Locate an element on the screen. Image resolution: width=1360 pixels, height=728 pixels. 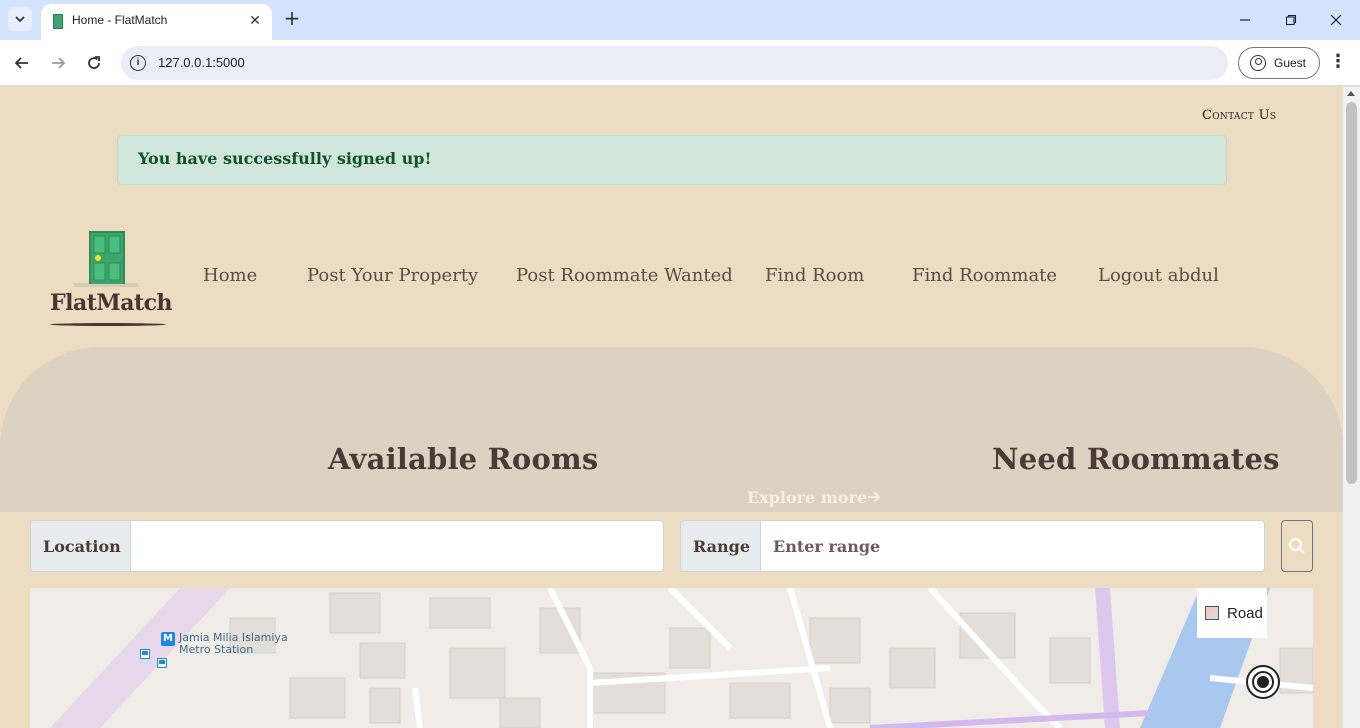
locate-me-button is located at coordinates (1263, 682).